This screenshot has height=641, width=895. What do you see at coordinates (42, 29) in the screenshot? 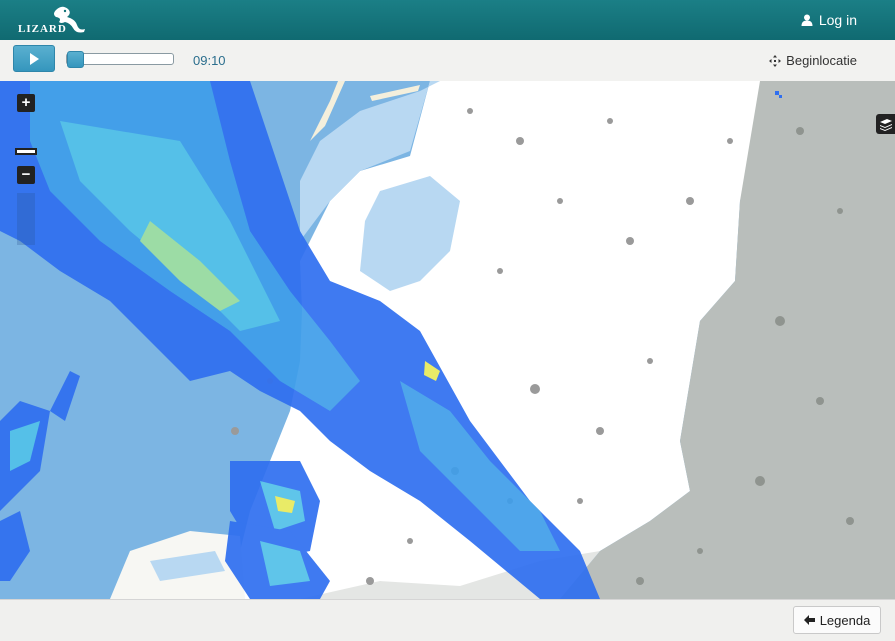
I see `logo-text: LIZARD` at bounding box center [42, 29].